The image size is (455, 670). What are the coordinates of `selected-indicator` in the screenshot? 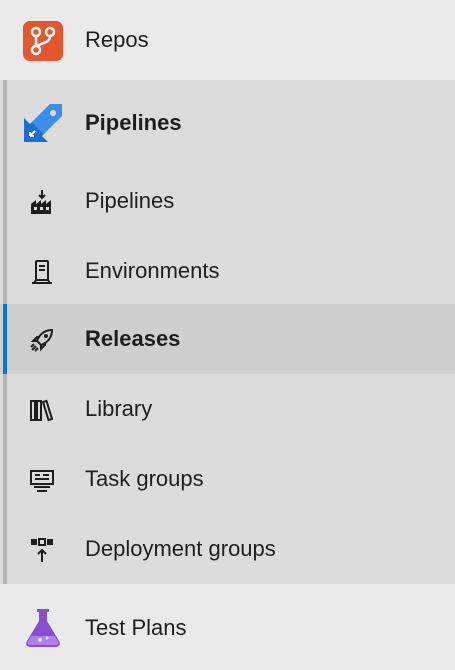 It's located at (5, 339).